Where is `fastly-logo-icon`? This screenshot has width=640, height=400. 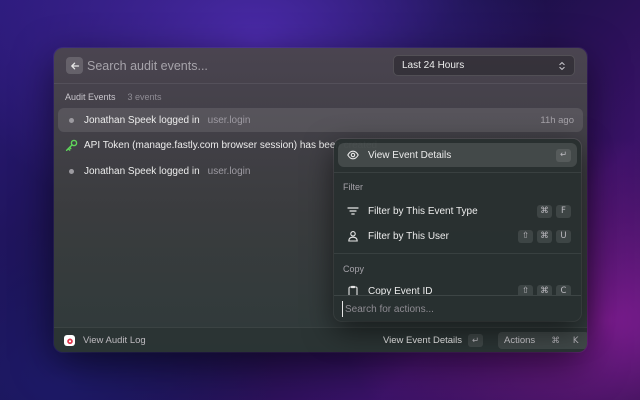 fastly-logo-icon is located at coordinates (69, 340).